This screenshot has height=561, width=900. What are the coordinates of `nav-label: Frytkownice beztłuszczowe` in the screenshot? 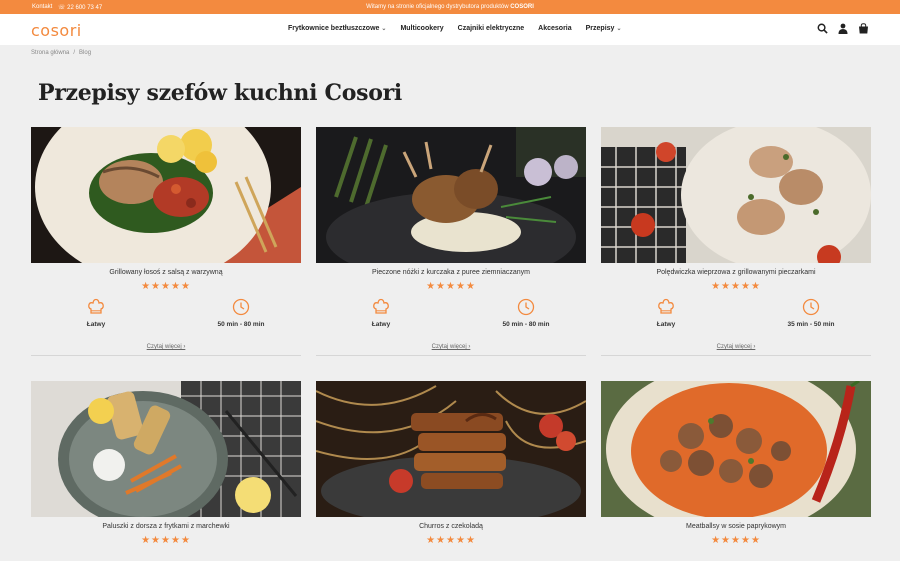 It's located at (334, 28).